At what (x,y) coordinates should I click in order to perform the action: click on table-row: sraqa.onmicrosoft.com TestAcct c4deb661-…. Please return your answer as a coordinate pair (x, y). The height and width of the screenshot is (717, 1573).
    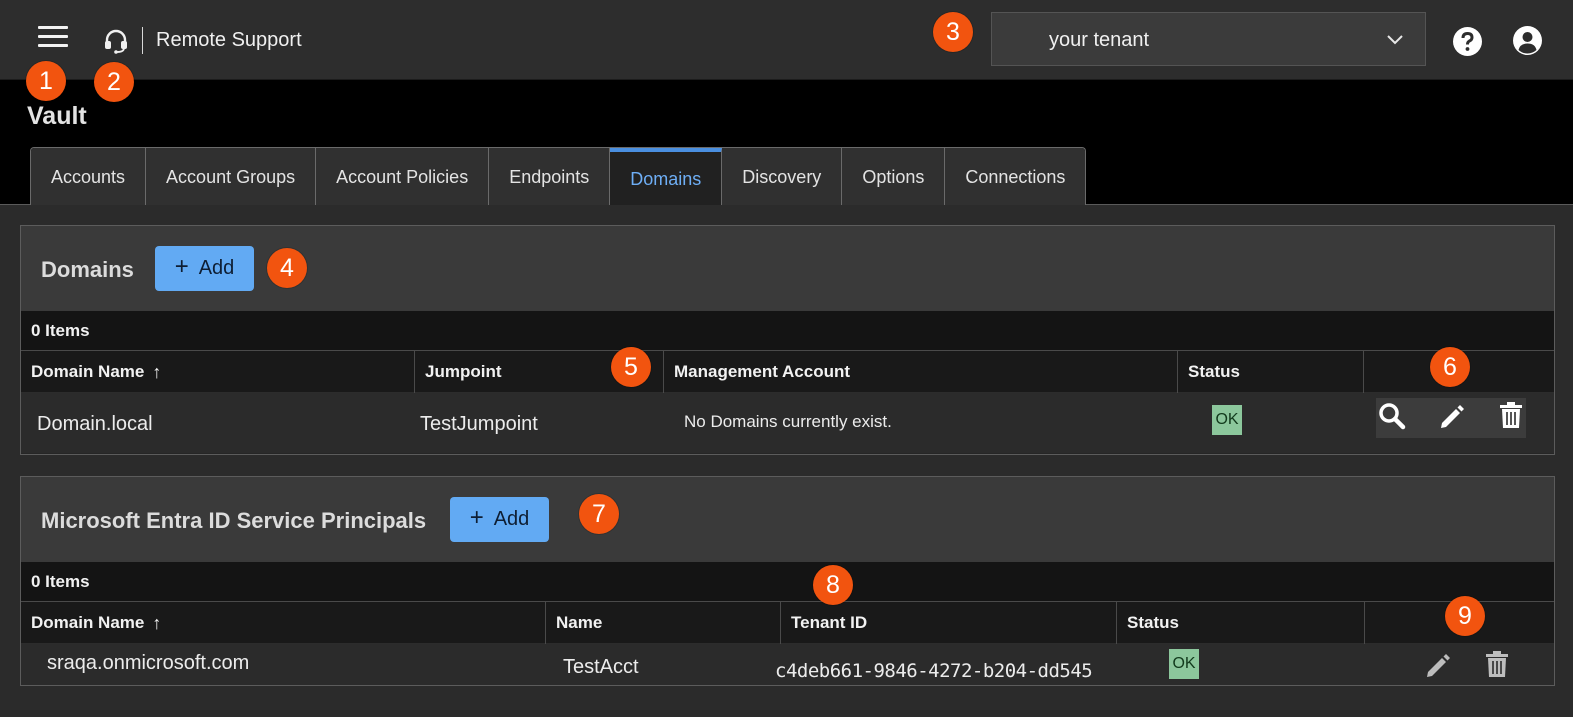
    Looking at the image, I should click on (787, 664).